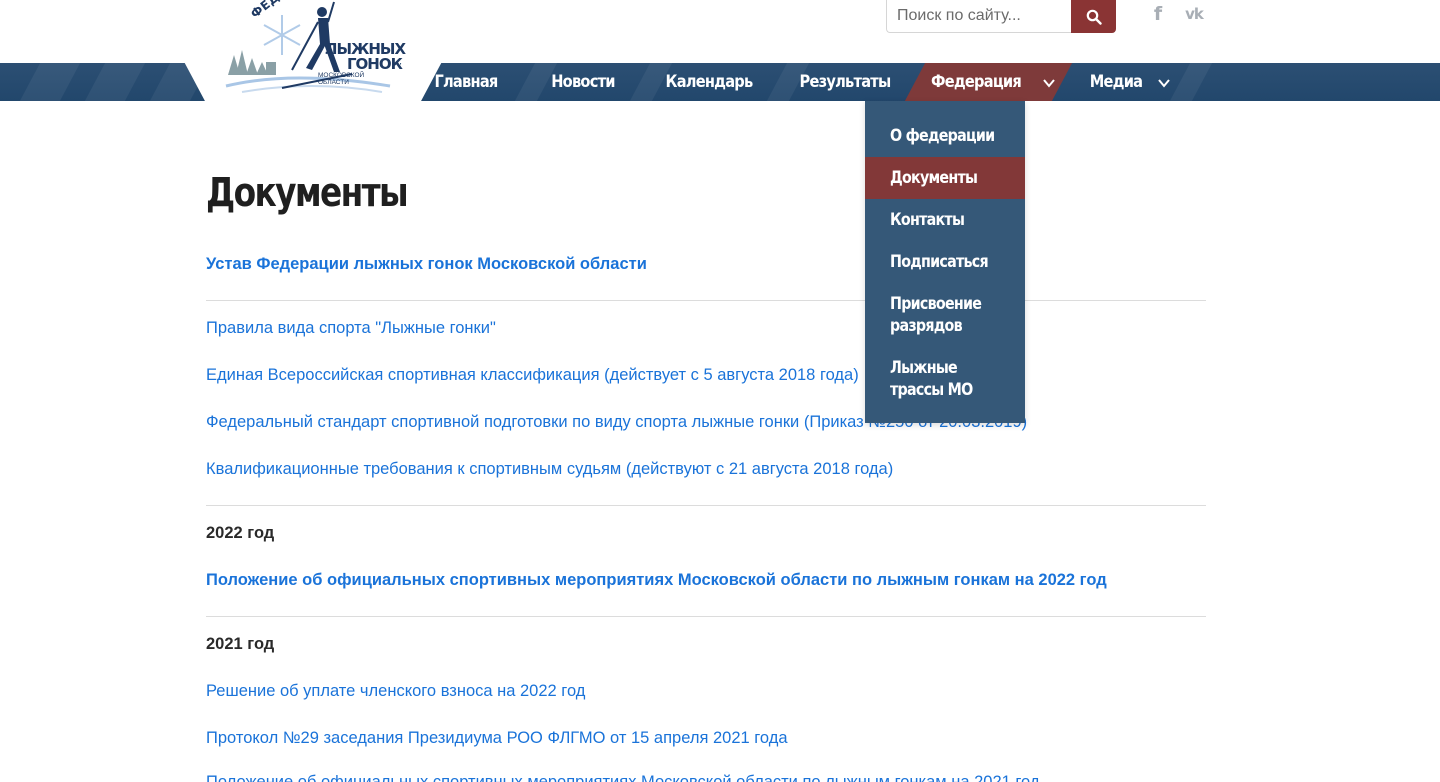 The image size is (1440, 782). I want to click on nav-item-calendar: Календарь, so click(709, 82).